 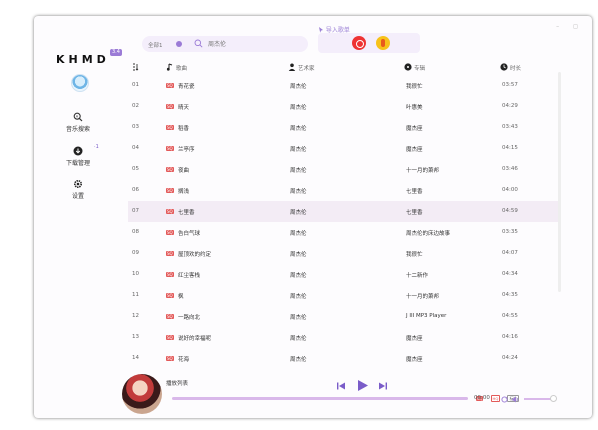 What do you see at coordinates (186, 149) in the screenshot?
I see `song-title: 兰亭序` at bounding box center [186, 149].